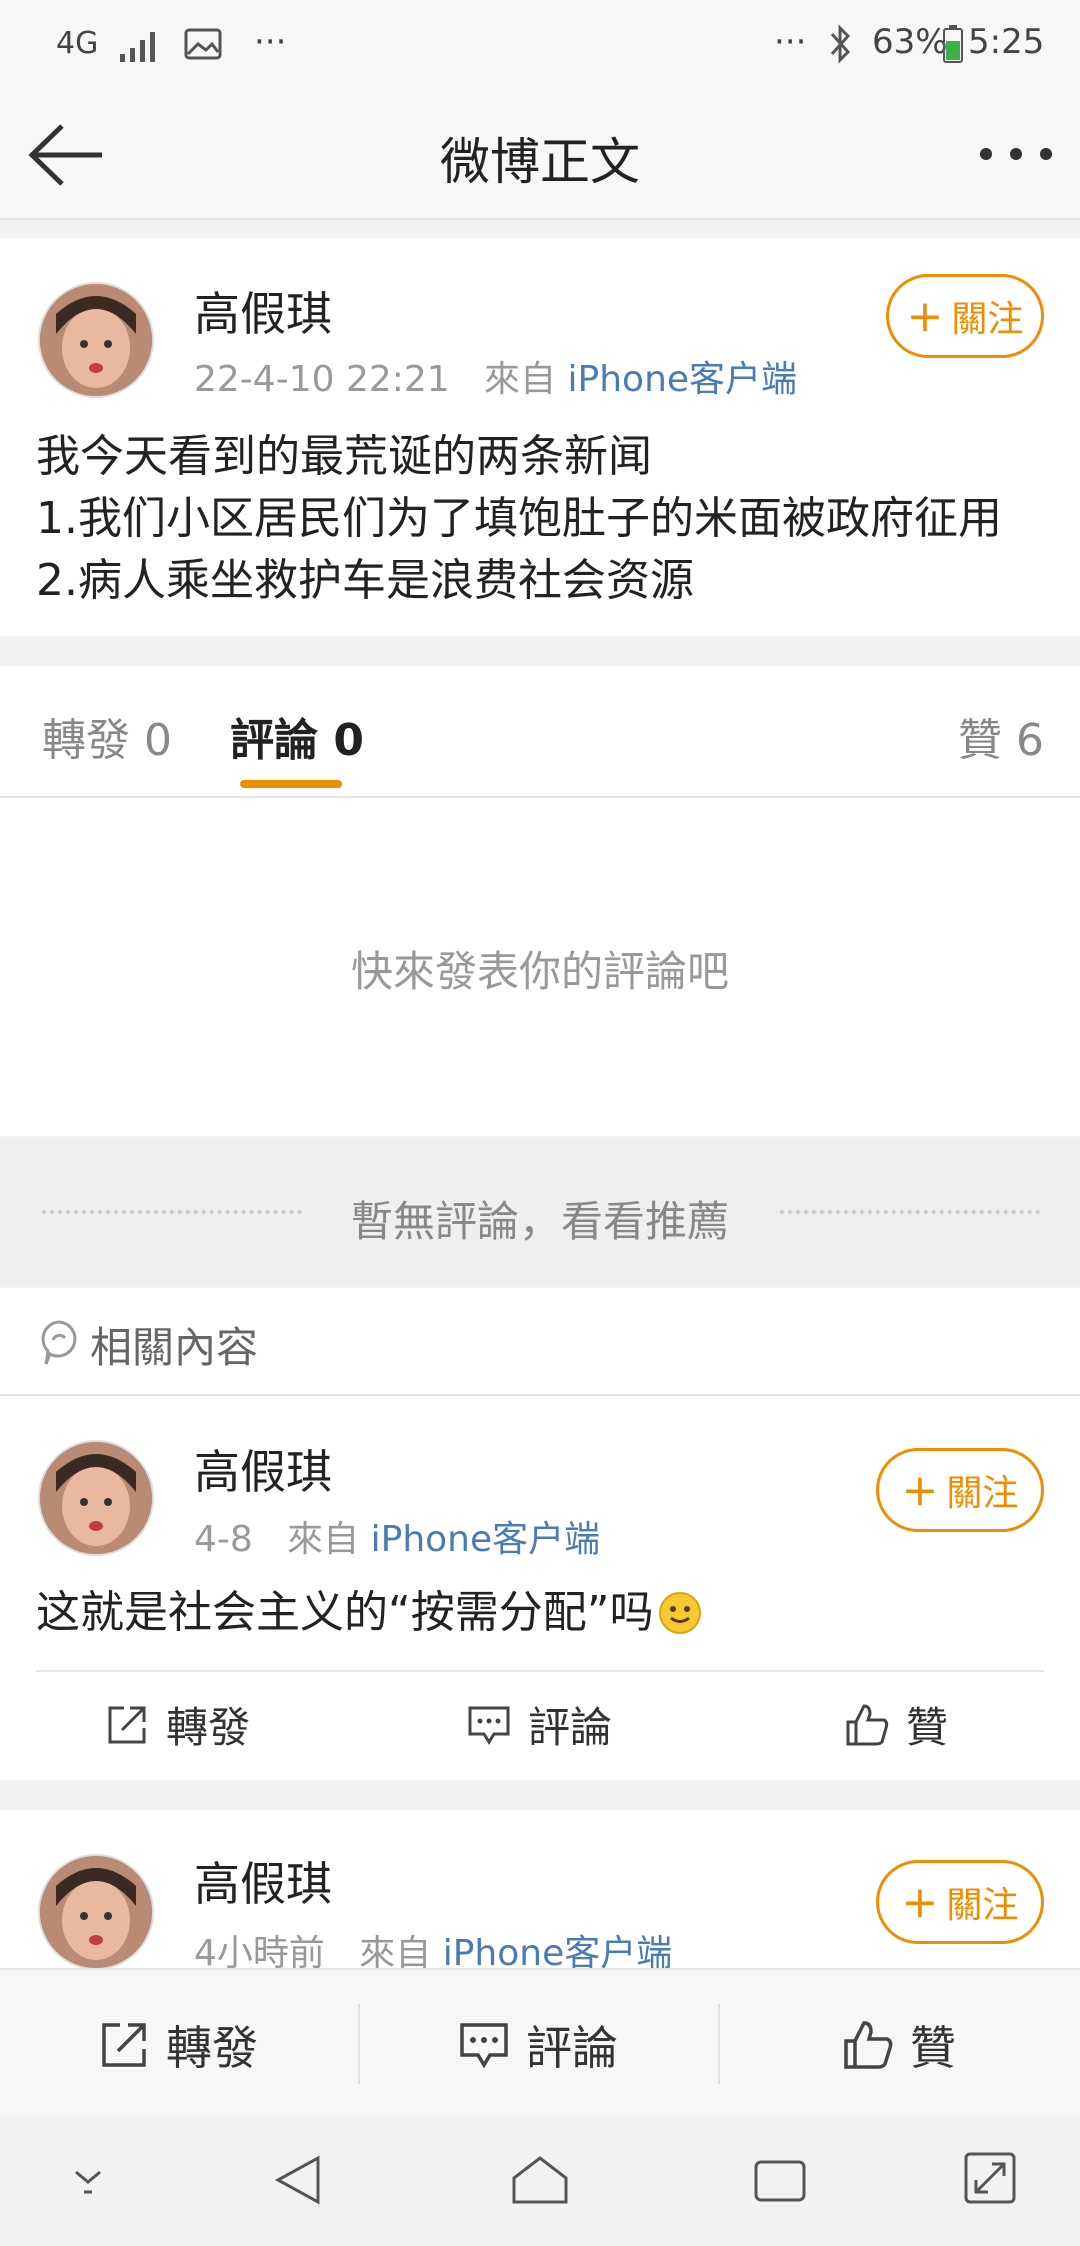 This screenshot has width=1080, height=2246. I want to click on no-comment-banner: 暫無評論，看看推薦, so click(540, 1212).